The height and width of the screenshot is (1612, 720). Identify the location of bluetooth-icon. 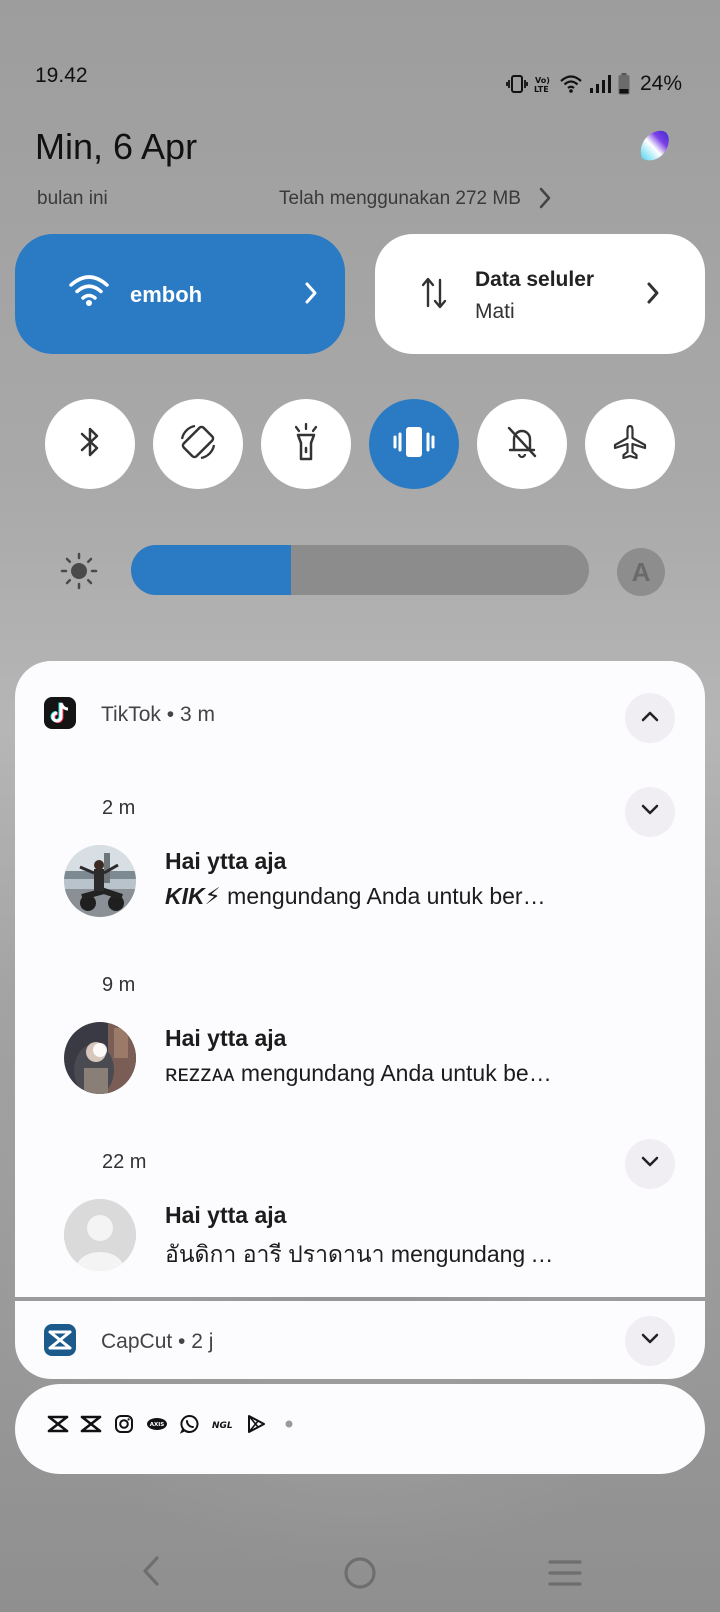
(90, 444).